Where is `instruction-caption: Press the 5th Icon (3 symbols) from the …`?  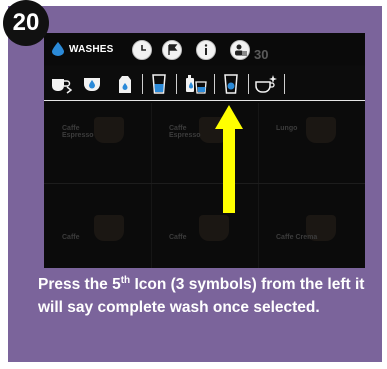 instruction-caption: Press the 5th Icon (3 symbols) from the … is located at coordinates (208, 296).